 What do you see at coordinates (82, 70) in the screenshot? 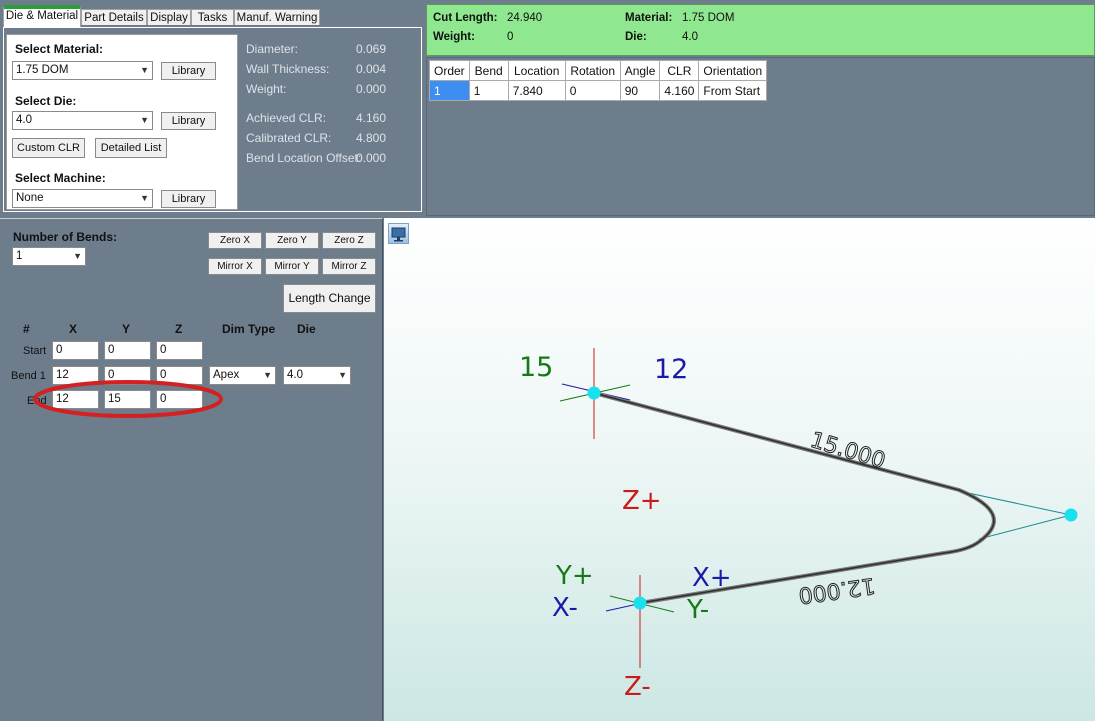
I see `material-select: 1.75 DOM ▼` at bounding box center [82, 70].